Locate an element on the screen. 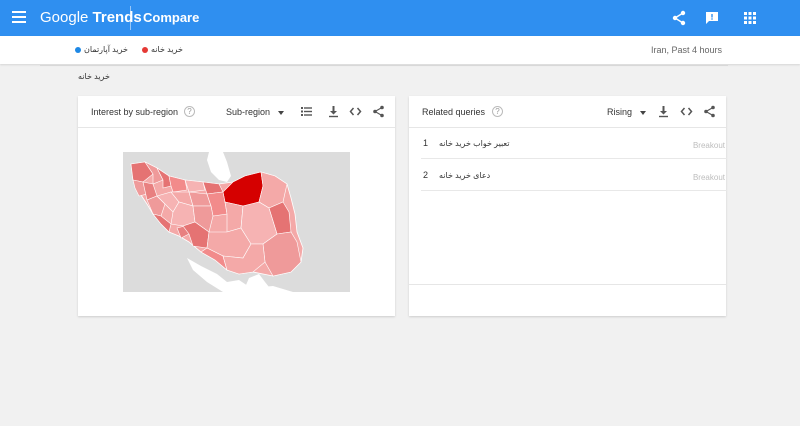 The image size is (800, 426). region-level-select: Sub-region is located at coordinates (248, 112).